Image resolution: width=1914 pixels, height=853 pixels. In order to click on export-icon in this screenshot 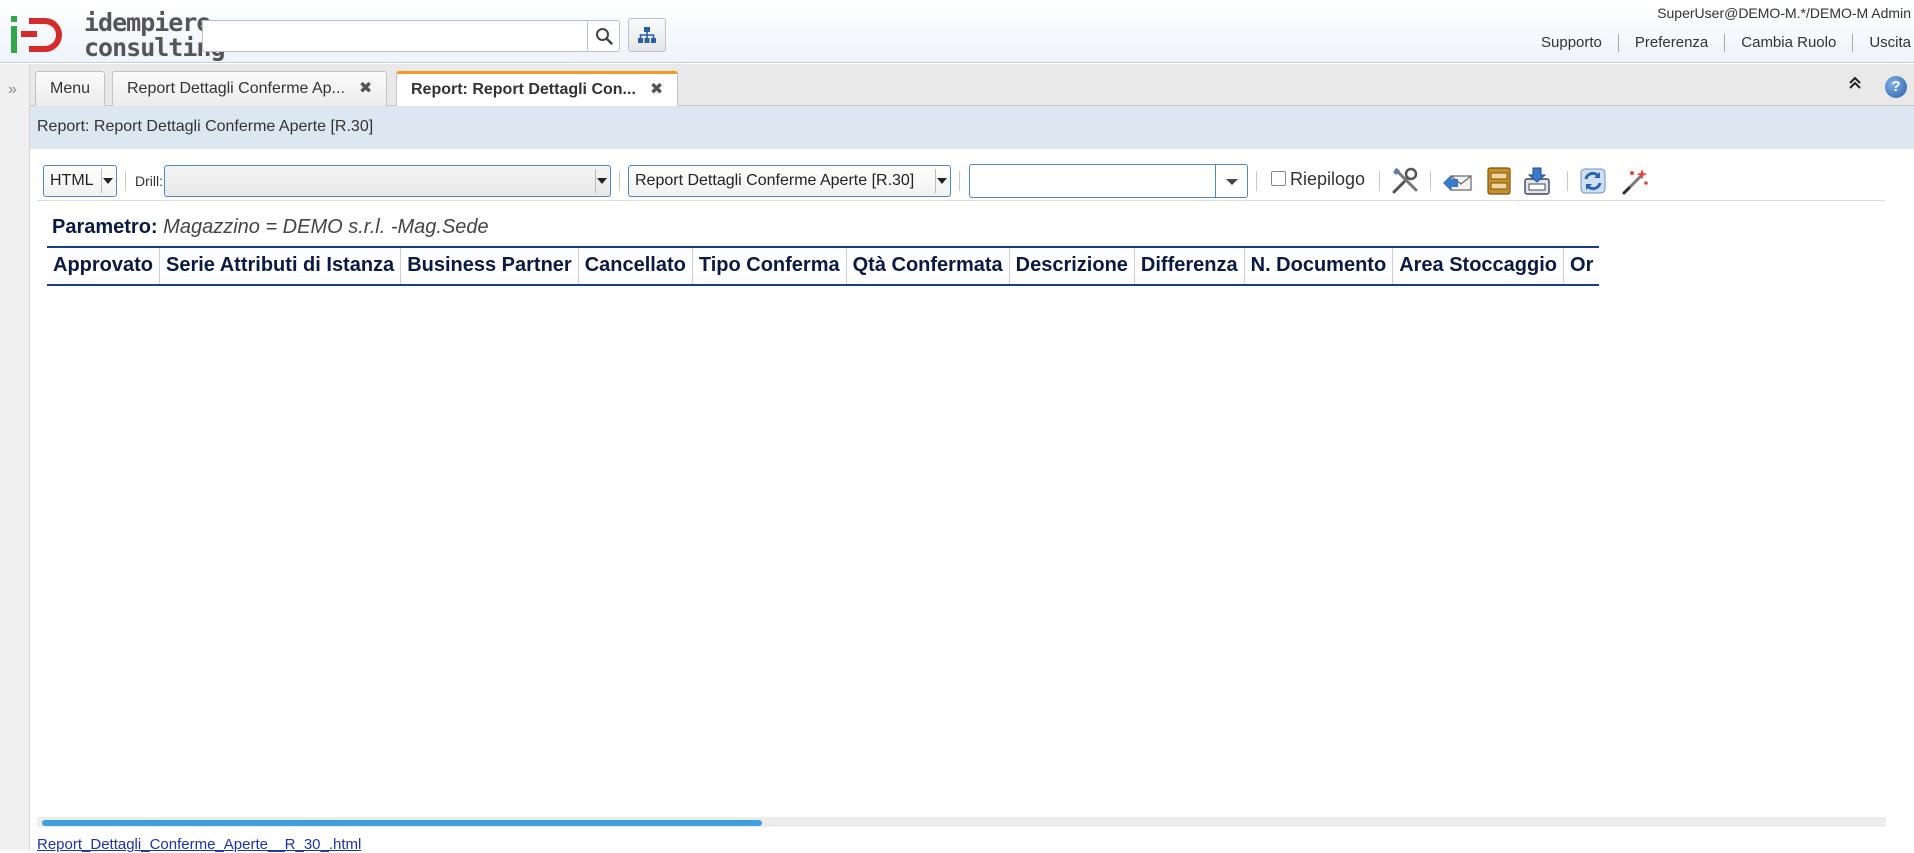, I will do `click(1537, 181)`.